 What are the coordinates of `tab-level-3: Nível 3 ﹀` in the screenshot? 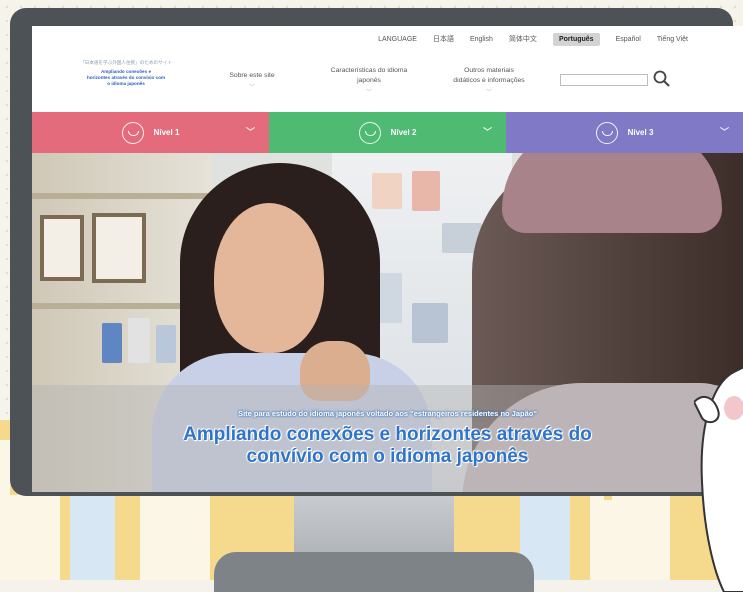 It's located at (624, 132).